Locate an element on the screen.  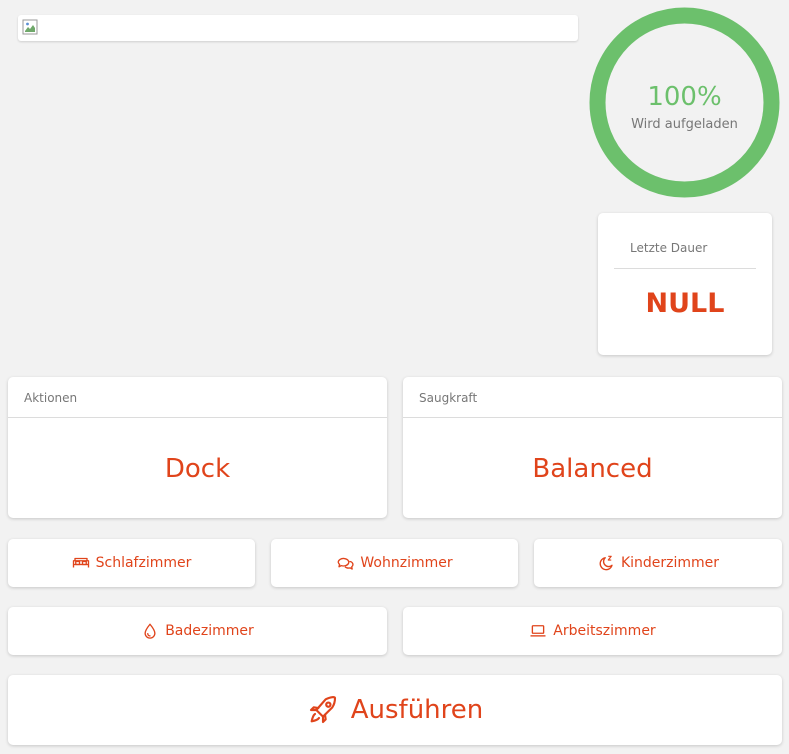
room-label: Schlafzimmer is located at coordinates (143, 563).